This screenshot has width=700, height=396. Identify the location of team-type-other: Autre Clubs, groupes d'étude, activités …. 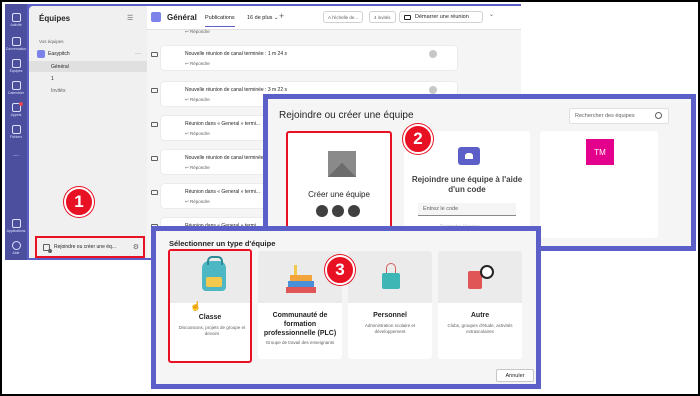
(480, 305).